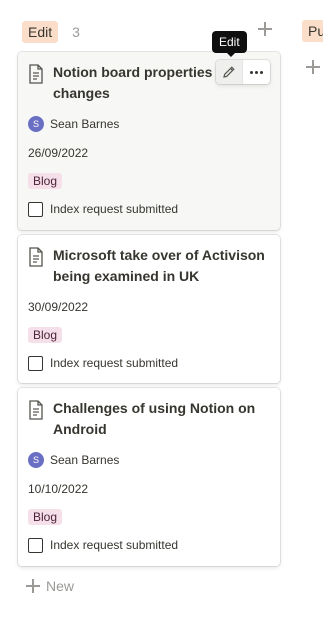 The height and width of the screenshot is (634, 323). Describe the element at coordinates (60, 586) in the screenshot. I see `new-card-label: New` at that location.